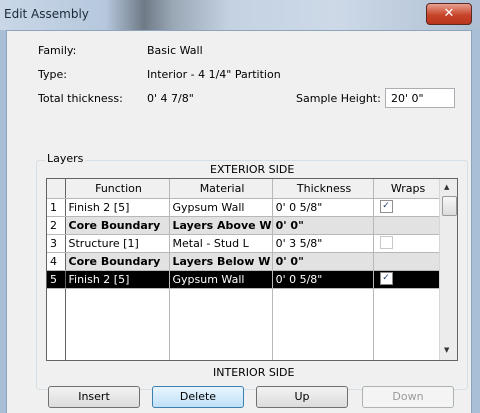  What do you see at coordinates (52, 74) in the screenshot?
I see `type-label: Type:` at bounding box center [52, 74].